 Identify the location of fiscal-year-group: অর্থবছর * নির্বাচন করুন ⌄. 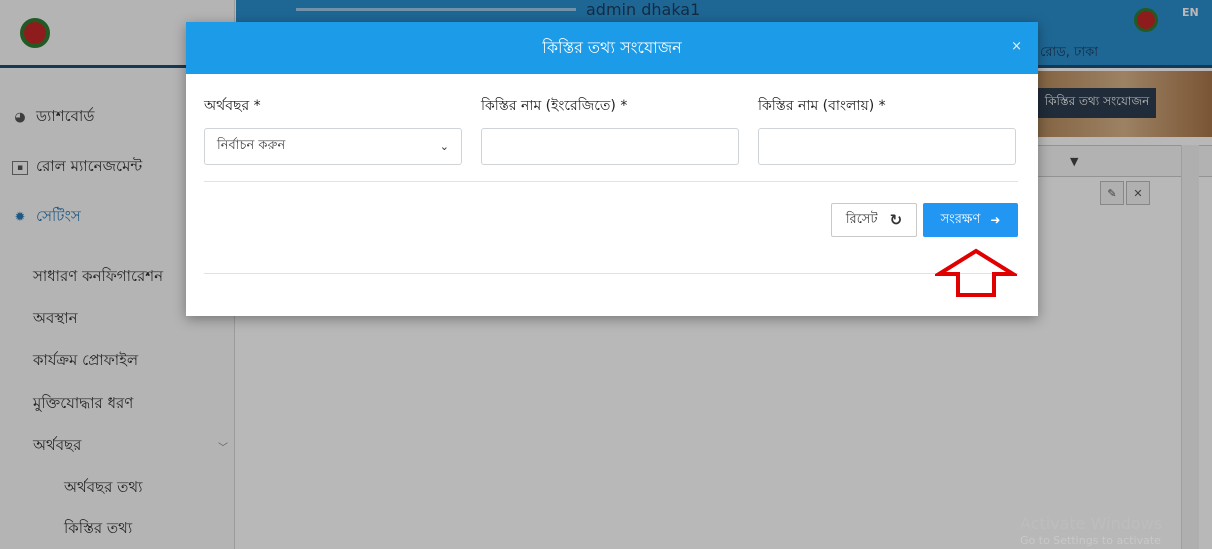
(333, 129).